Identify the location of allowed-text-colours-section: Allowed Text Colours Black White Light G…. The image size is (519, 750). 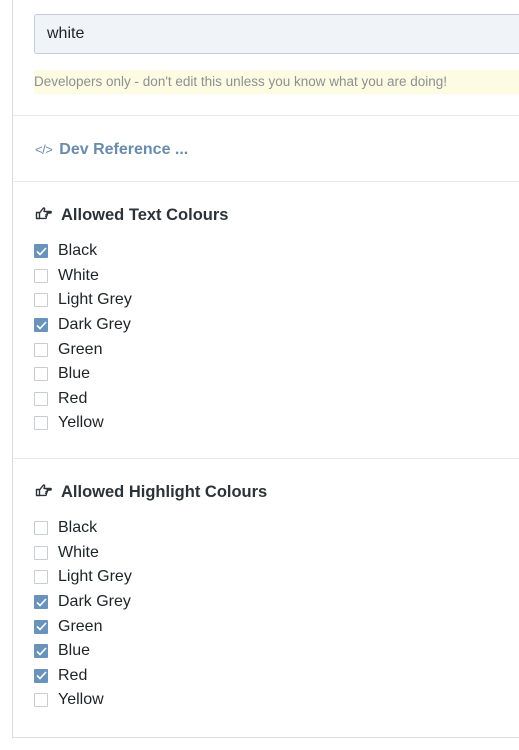
(131, 320).